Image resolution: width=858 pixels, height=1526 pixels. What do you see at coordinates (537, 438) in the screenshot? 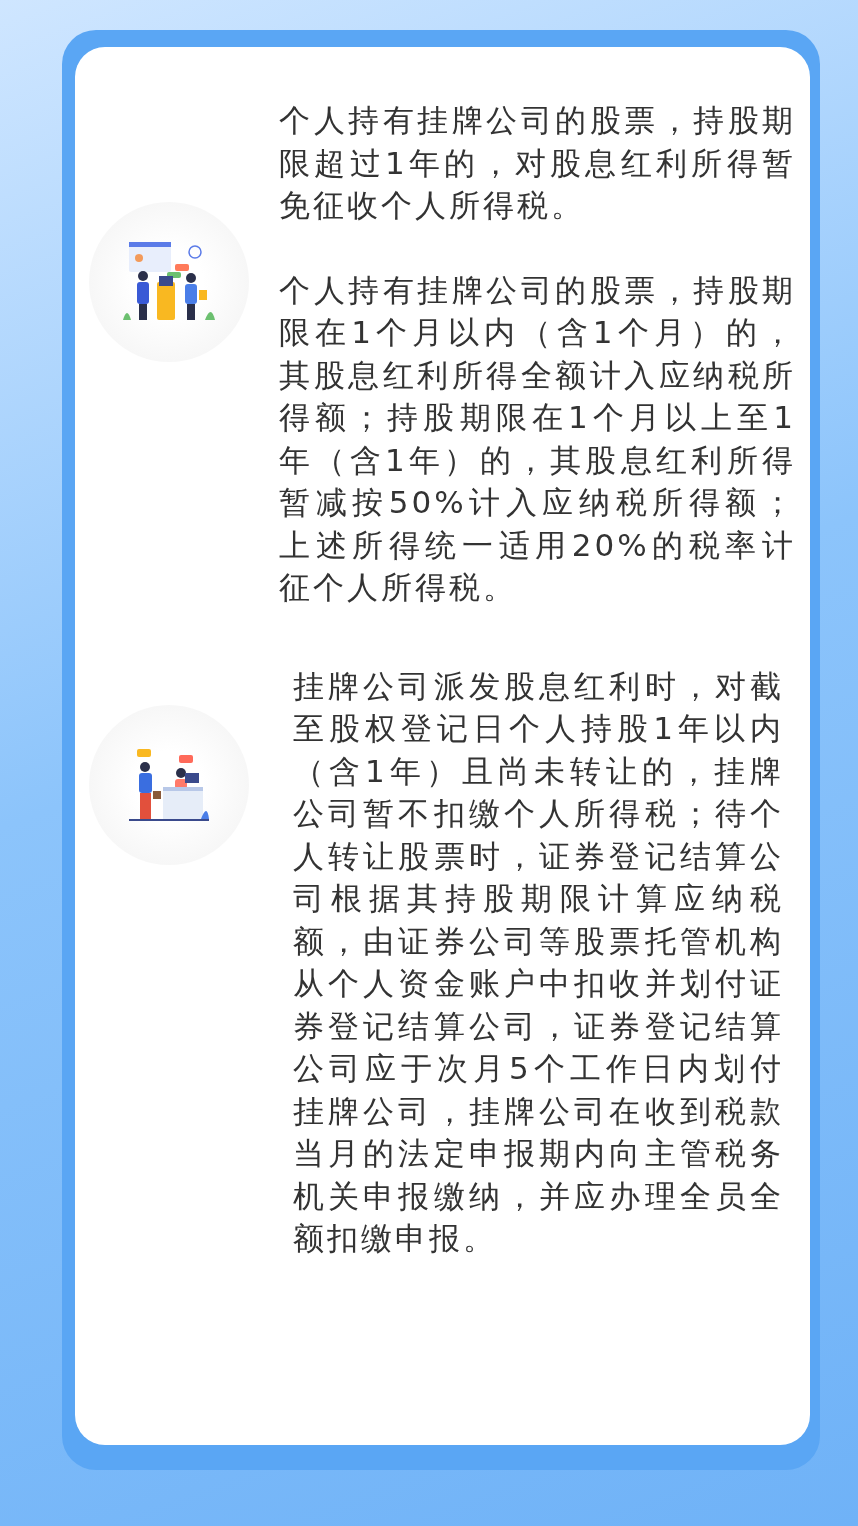
I see `paragraph: 个人持有挂牌公司的股票，持股期限在1个月以内（含1个月）的，其股息红利所得全额计入应纳税所得额；持股期限在1个月以上至1年（含1年）的，其股息红利所得暂减按50%计入应纳税所得额；上述所得统一适用20%的税率计征个人所得税。` at bounding box center [537, 438].